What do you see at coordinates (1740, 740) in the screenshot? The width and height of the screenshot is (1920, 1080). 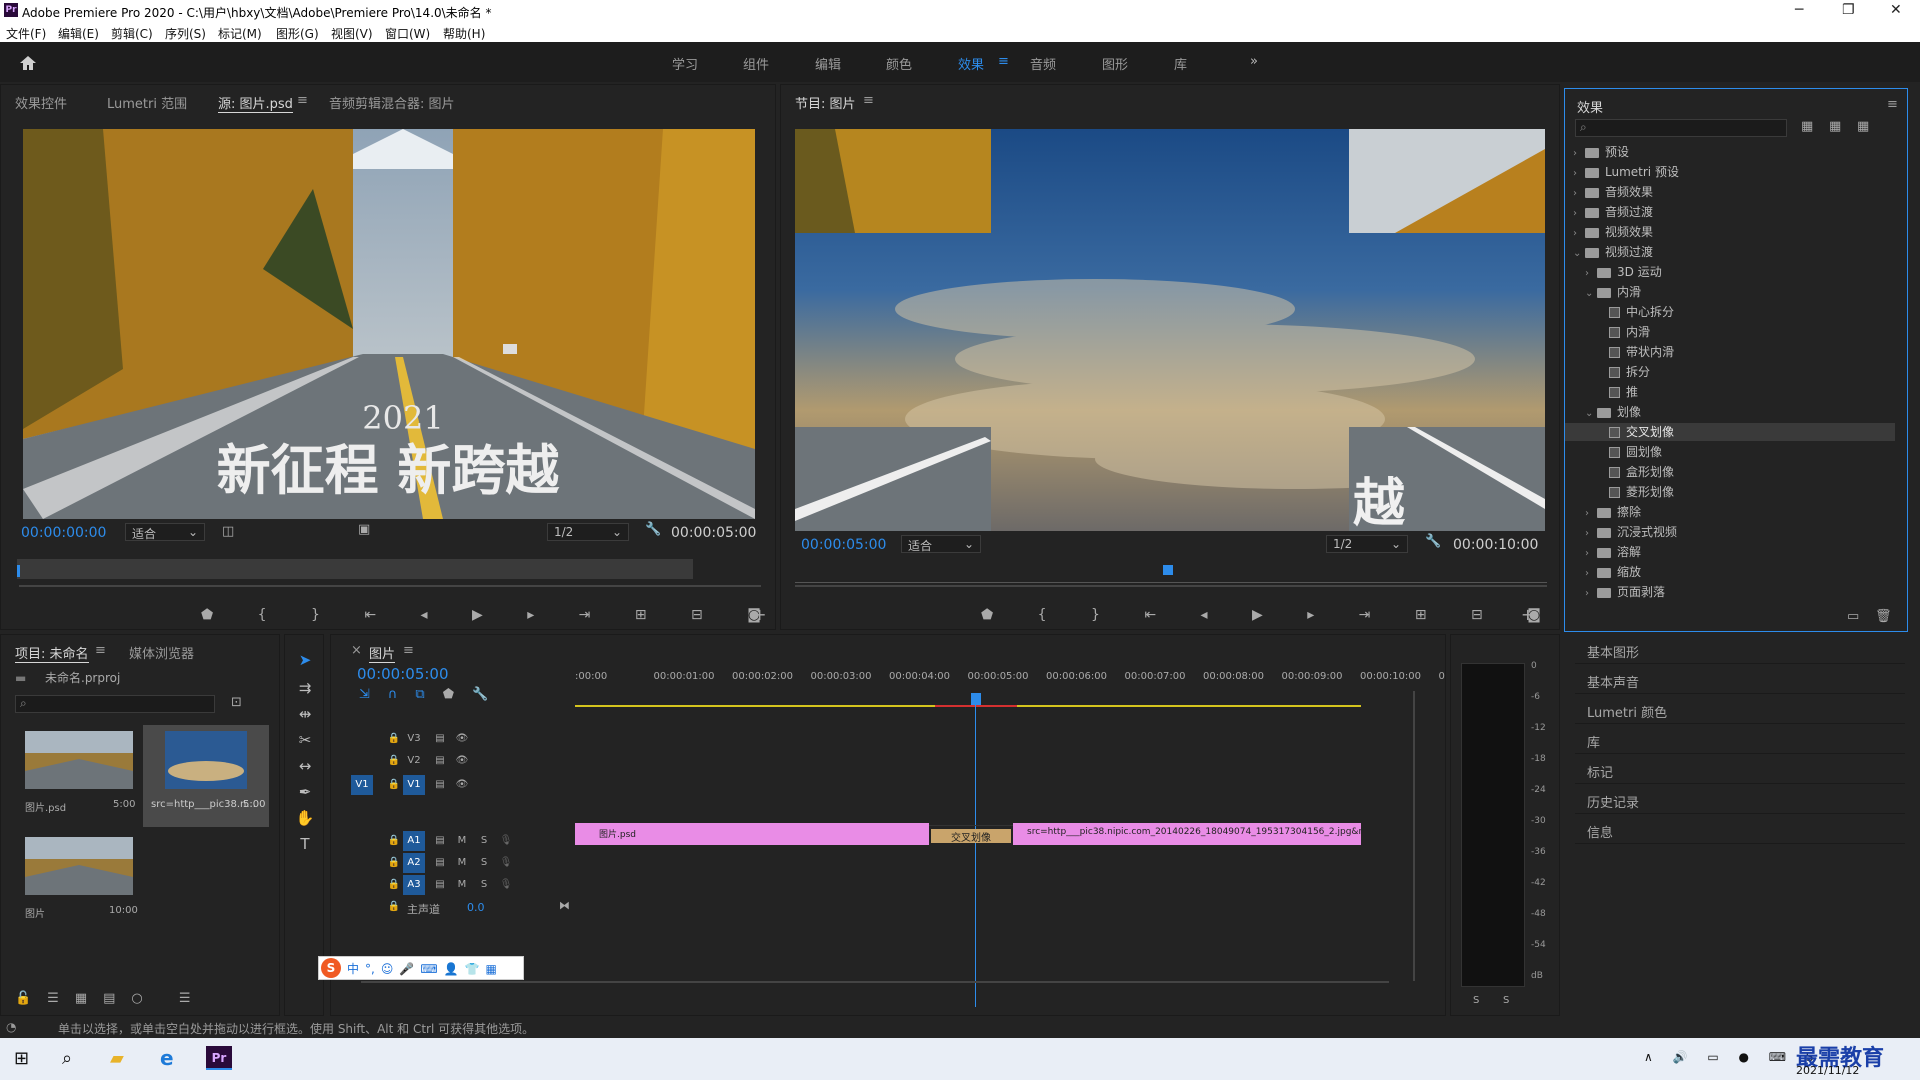 I see `right-panel-tab: 库` at bounding box center [1740, 740].